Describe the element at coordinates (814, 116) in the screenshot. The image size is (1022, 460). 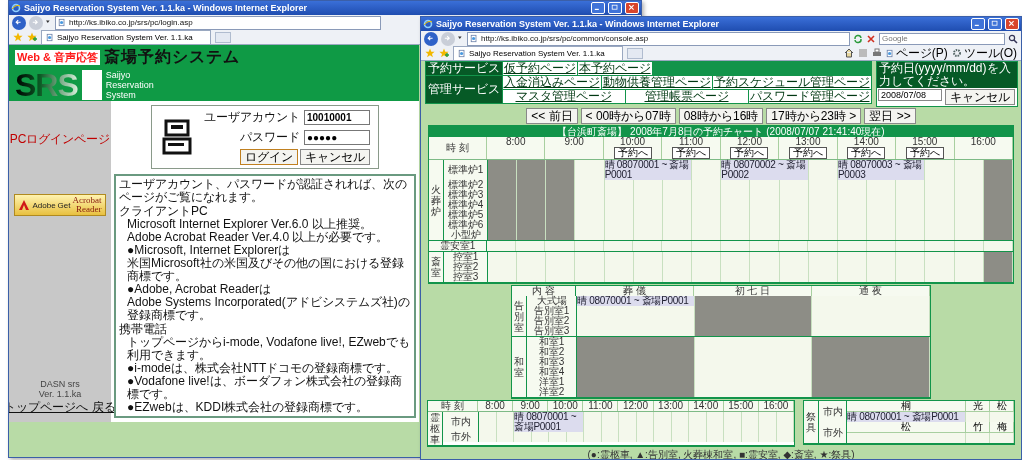
I see `nav-button: 17時から23時 >` at that location.